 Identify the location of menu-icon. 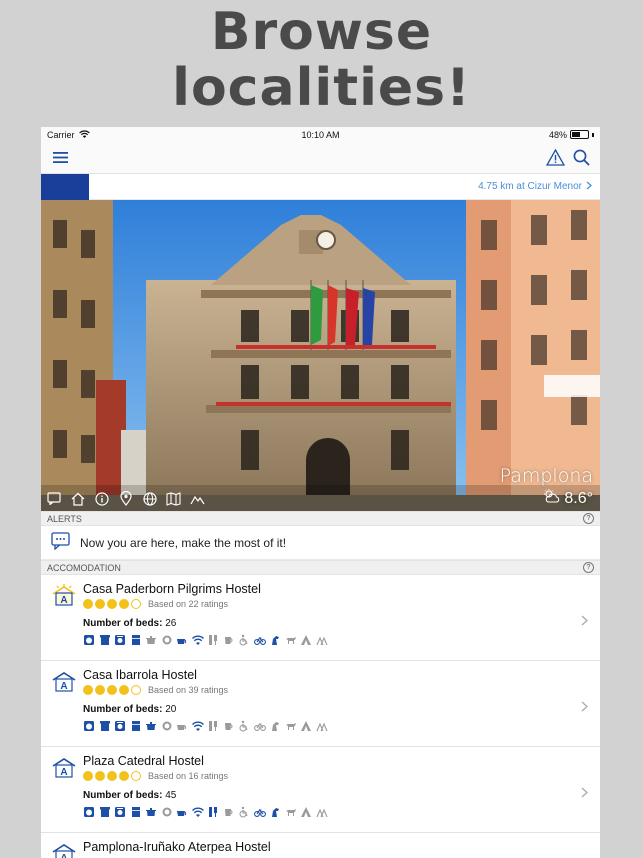
(60, 157).